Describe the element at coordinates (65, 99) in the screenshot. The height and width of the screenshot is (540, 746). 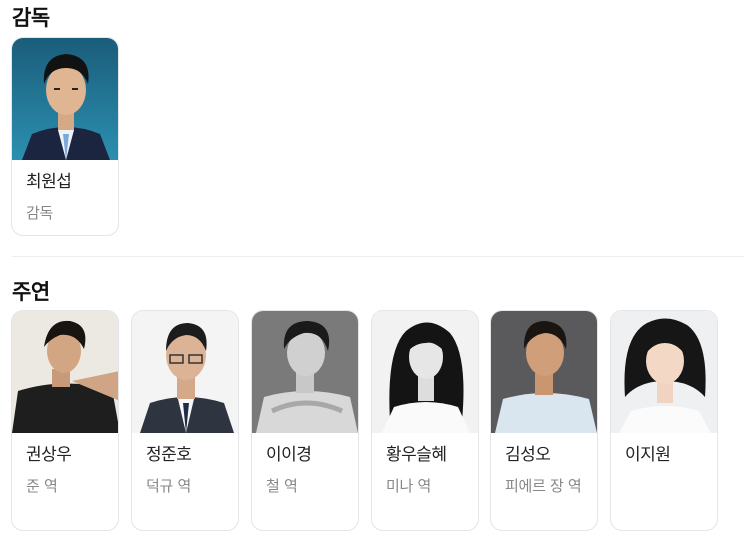
I see `director-photo` at that location.